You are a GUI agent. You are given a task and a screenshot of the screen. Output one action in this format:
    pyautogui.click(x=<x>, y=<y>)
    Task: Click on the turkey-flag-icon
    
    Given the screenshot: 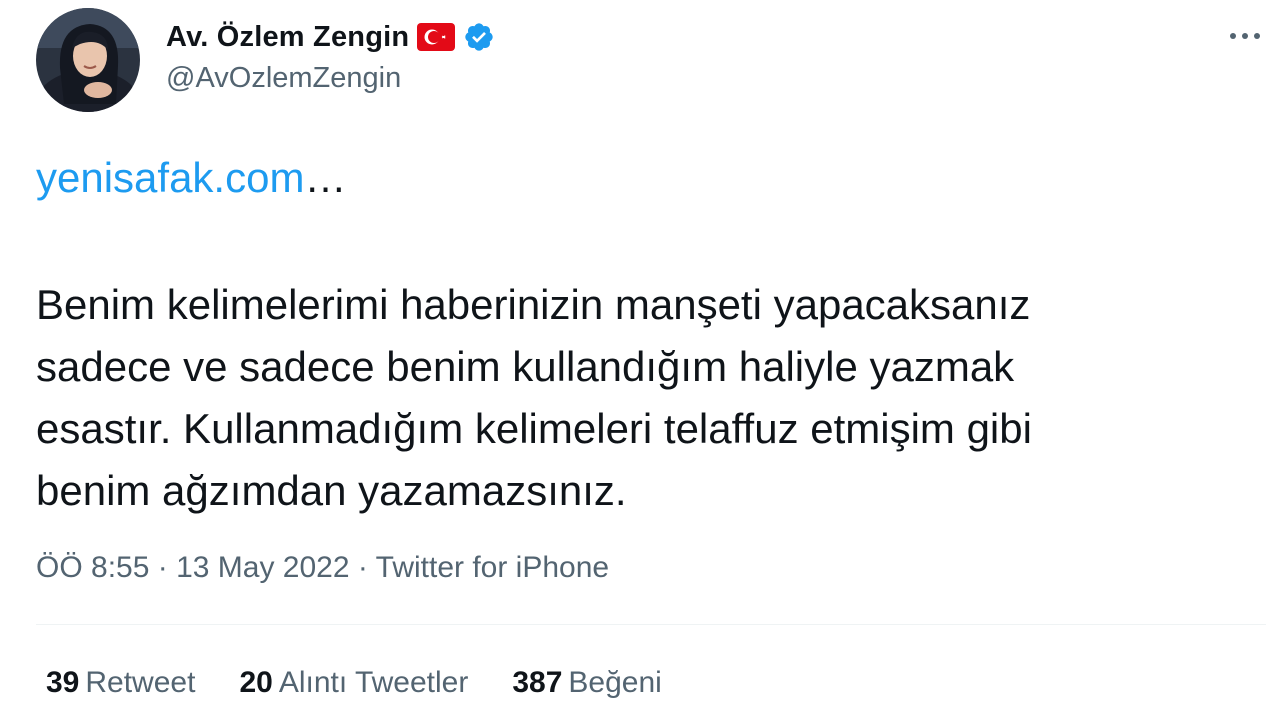 What is the action you would take?
    pyautogui.click(x=436, y=37)
    